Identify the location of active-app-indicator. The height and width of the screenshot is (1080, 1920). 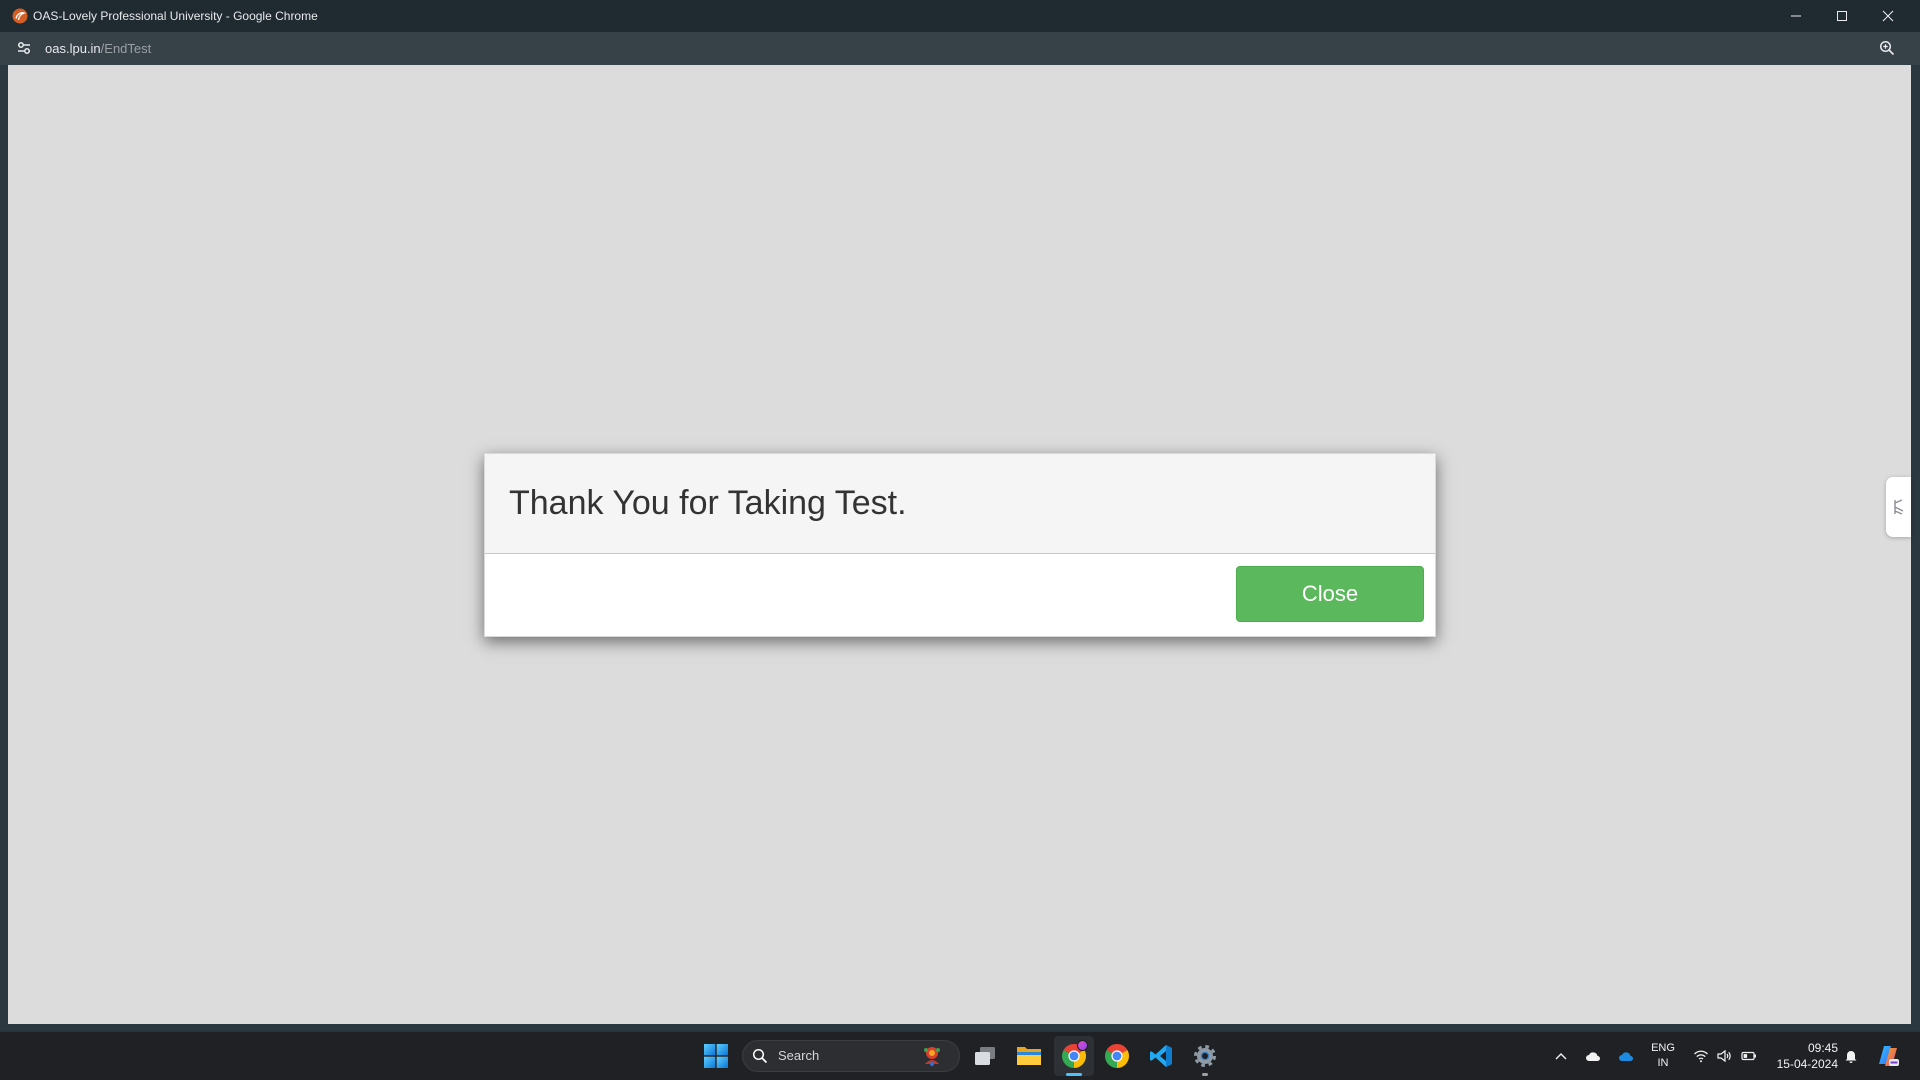
(1074, 1074).